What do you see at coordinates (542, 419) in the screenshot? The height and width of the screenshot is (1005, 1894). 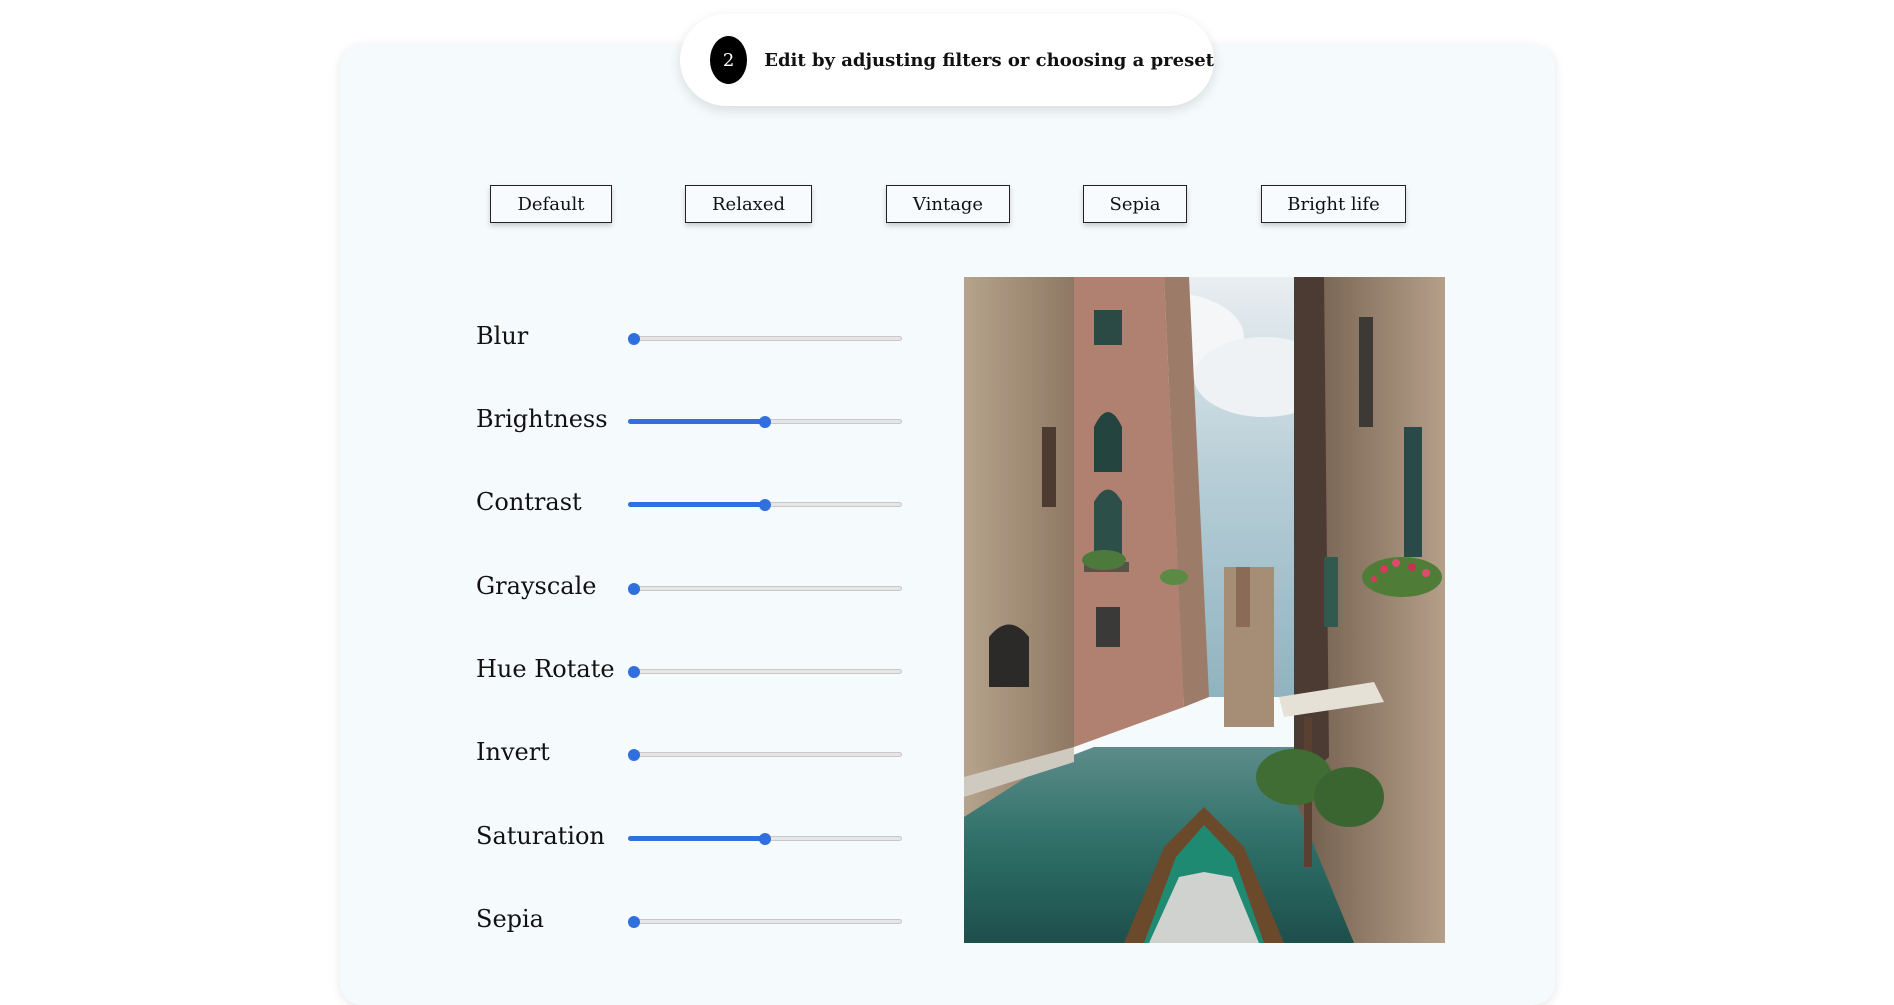 I see `filter-label-brightness: Brightness` at bounding box center [542, 419].